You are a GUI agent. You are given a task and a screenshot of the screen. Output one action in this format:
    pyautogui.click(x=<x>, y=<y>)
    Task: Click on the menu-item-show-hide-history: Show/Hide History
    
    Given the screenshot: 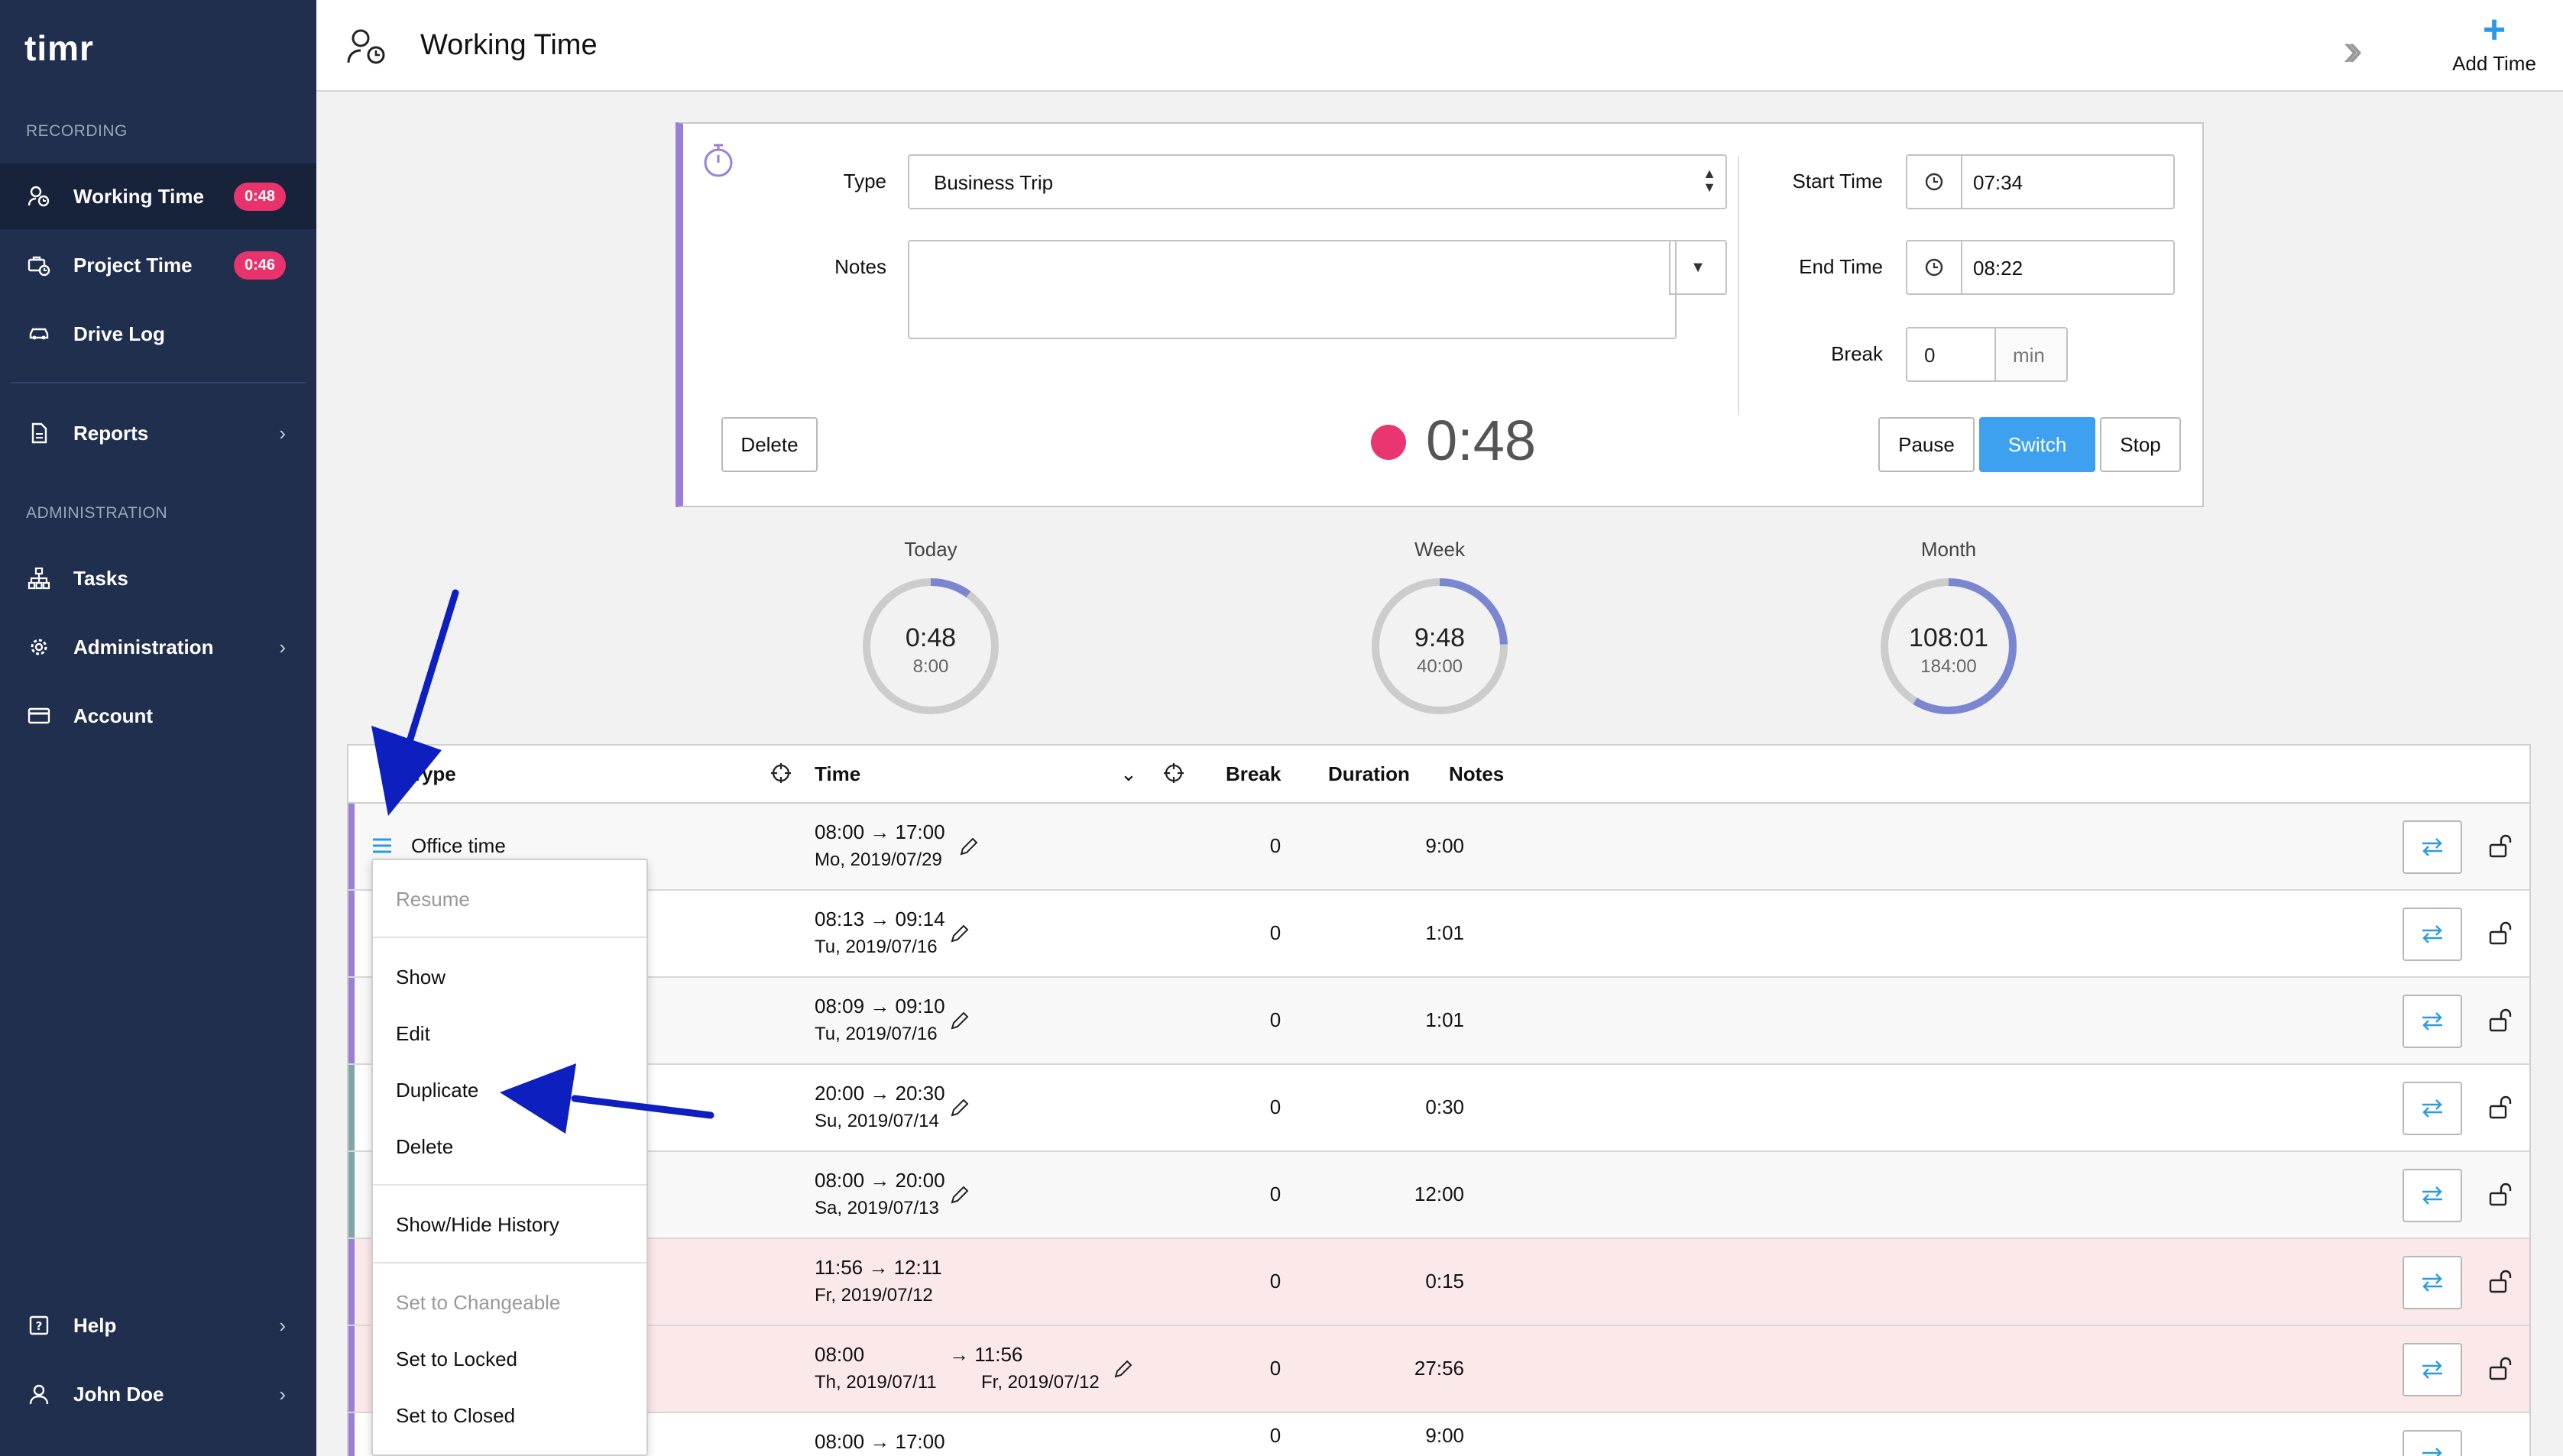 What is the action you would take?
    pyautogui.click(x=477, y=1225)
    